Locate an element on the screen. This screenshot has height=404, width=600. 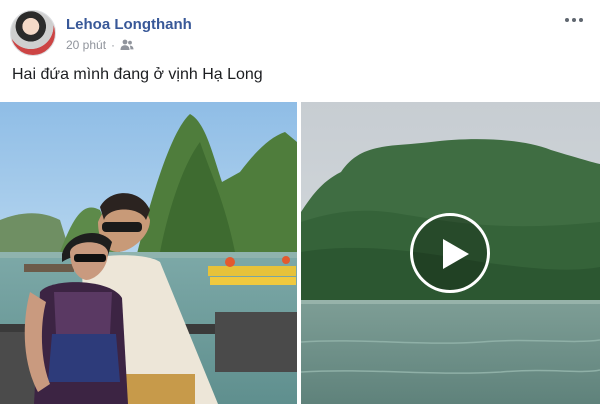
post-header: Lehoa Longthanh 20 phút · is located at coordinates (300, 35).